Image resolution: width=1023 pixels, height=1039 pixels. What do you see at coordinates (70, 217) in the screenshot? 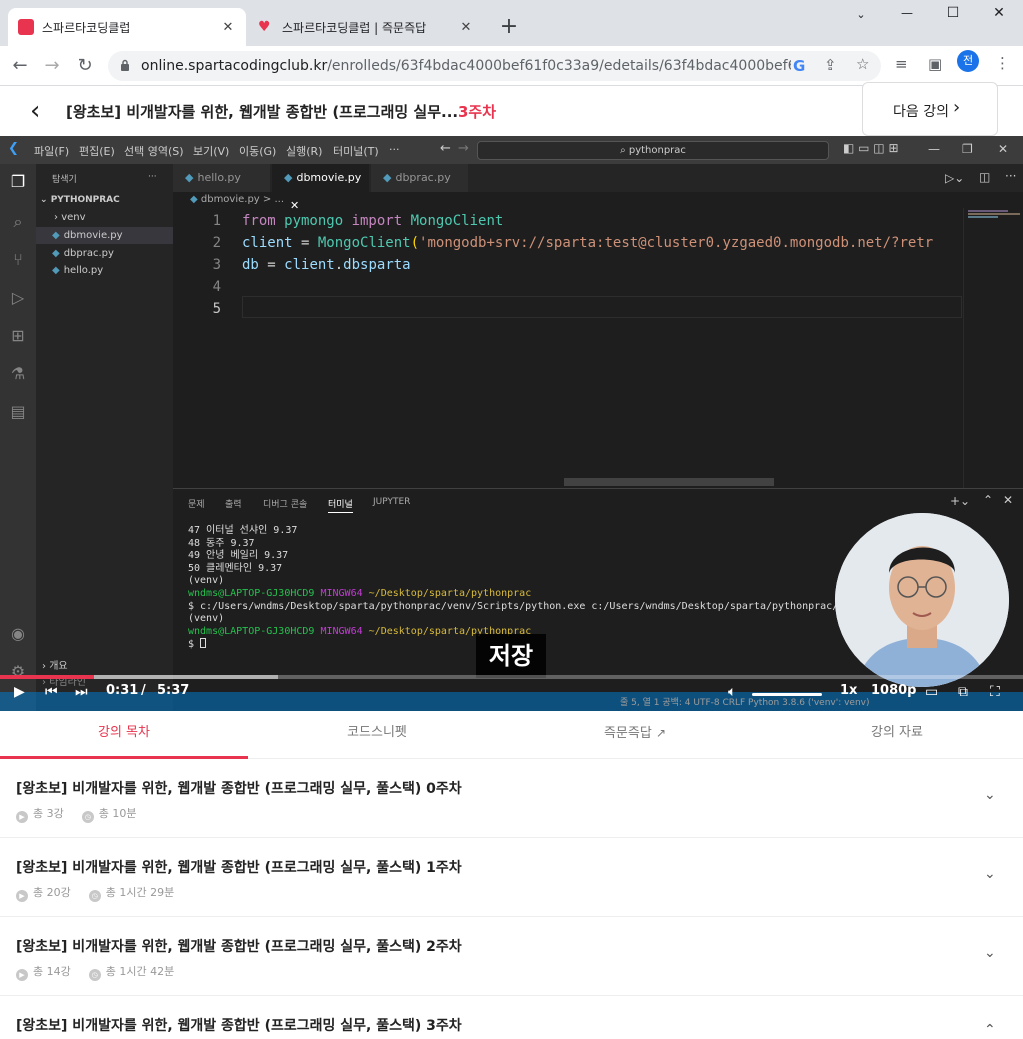
I see `explorer-item-venv: › venv` at bounding box center [70, 217].